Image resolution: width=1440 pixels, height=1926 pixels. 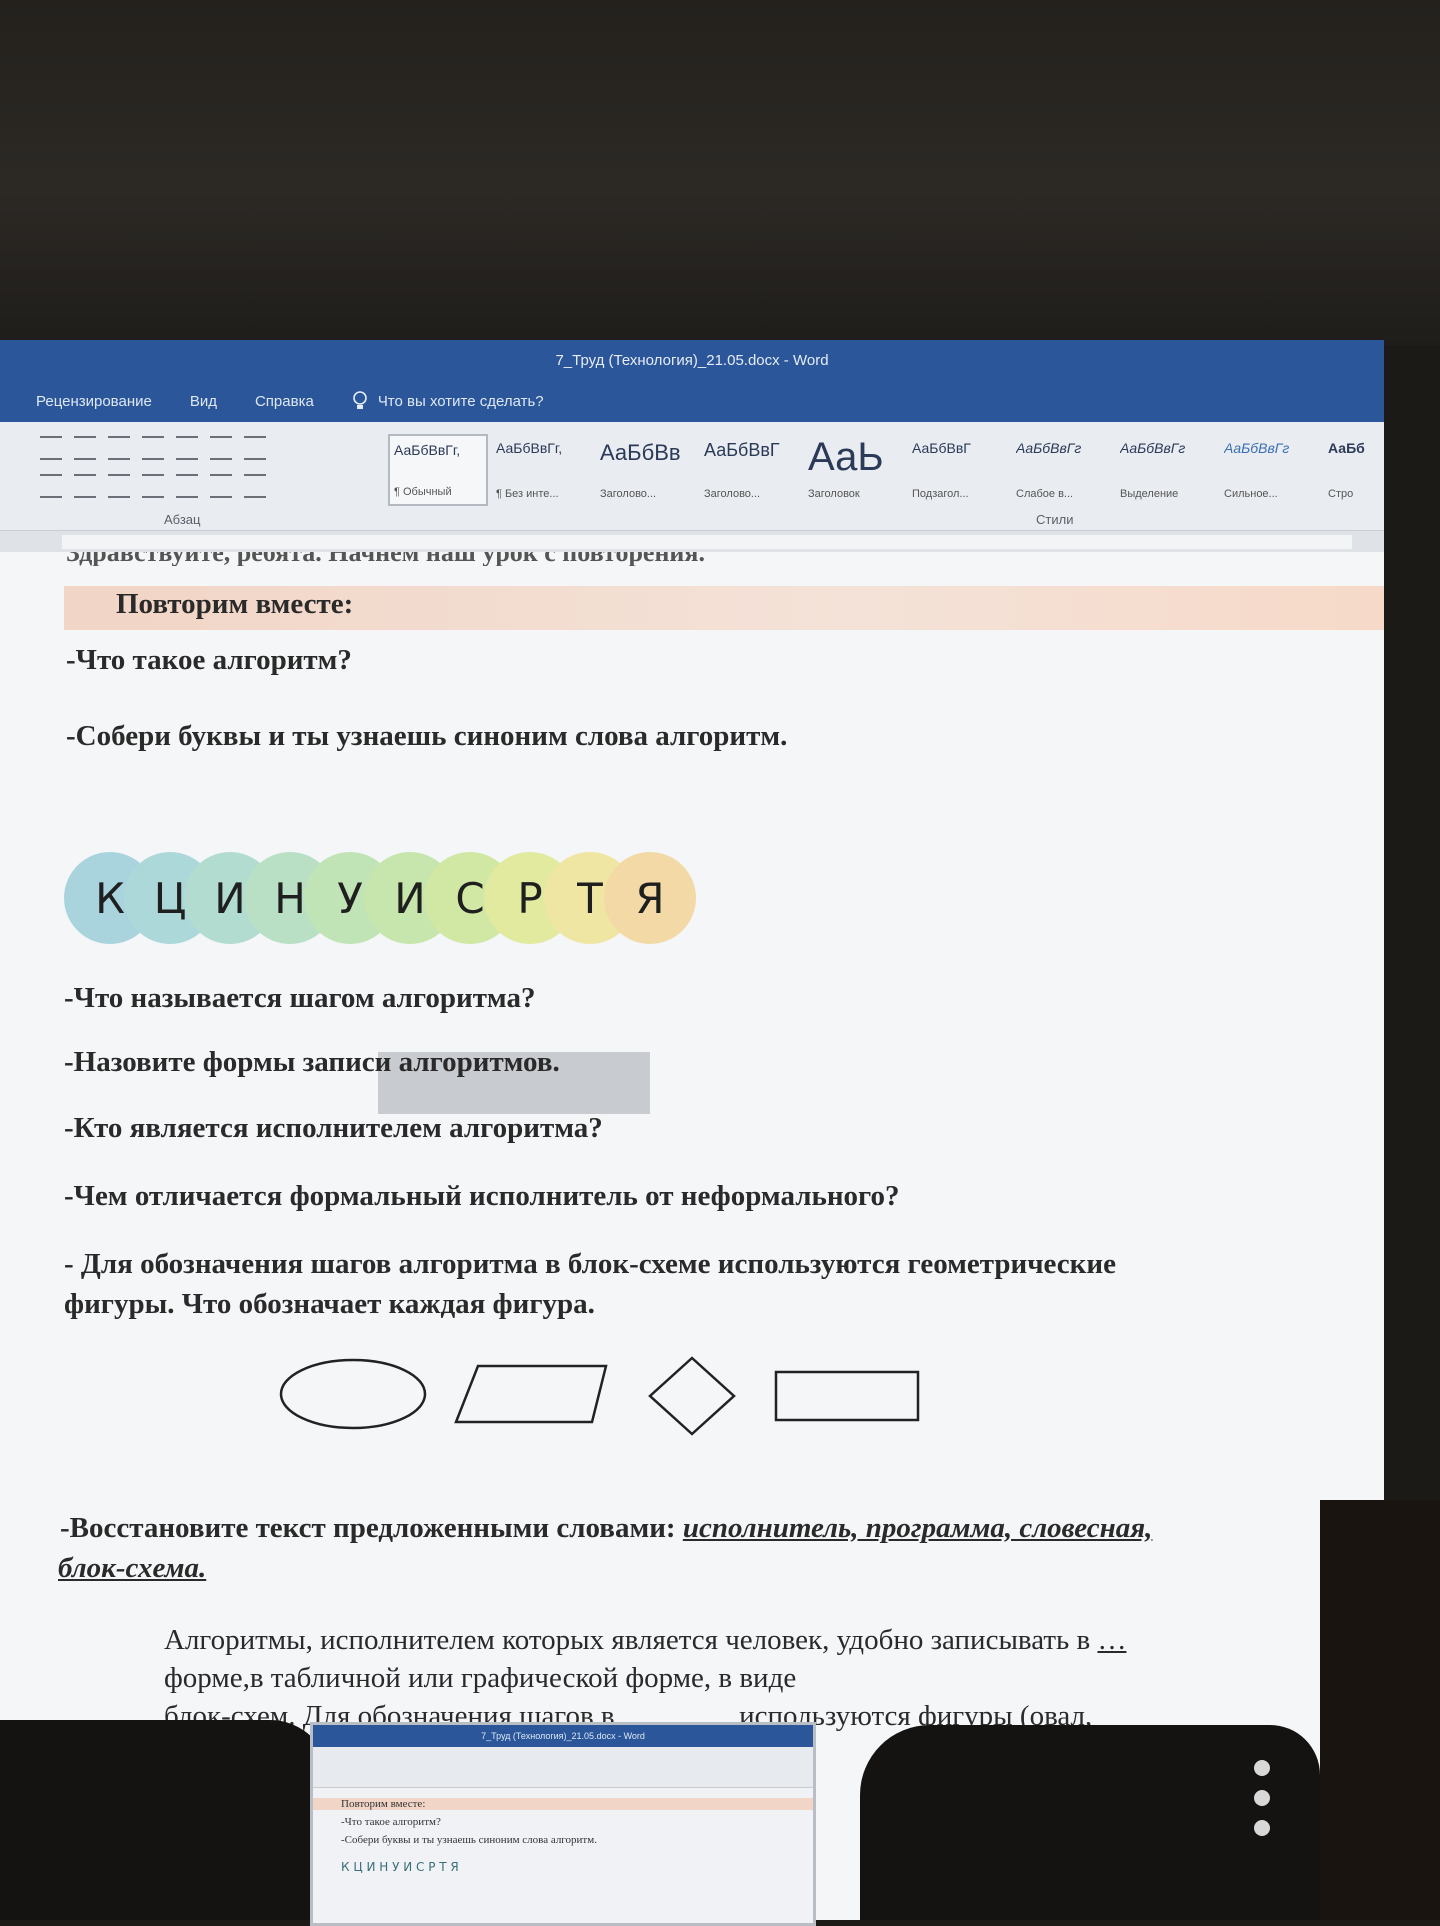 What do you see at coordinates (85, 486) in the screenshot?
I see `align-center-icon` at bounding box center [85, 486].